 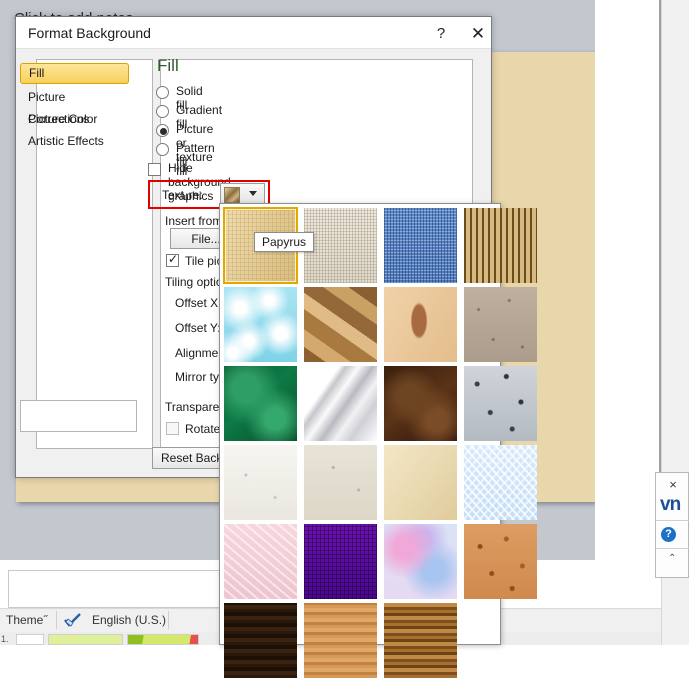 What do you see at coordinates (340, 640) in the screenshot?
I see `texture-swatch-oak` at bounding box center [340, 640].